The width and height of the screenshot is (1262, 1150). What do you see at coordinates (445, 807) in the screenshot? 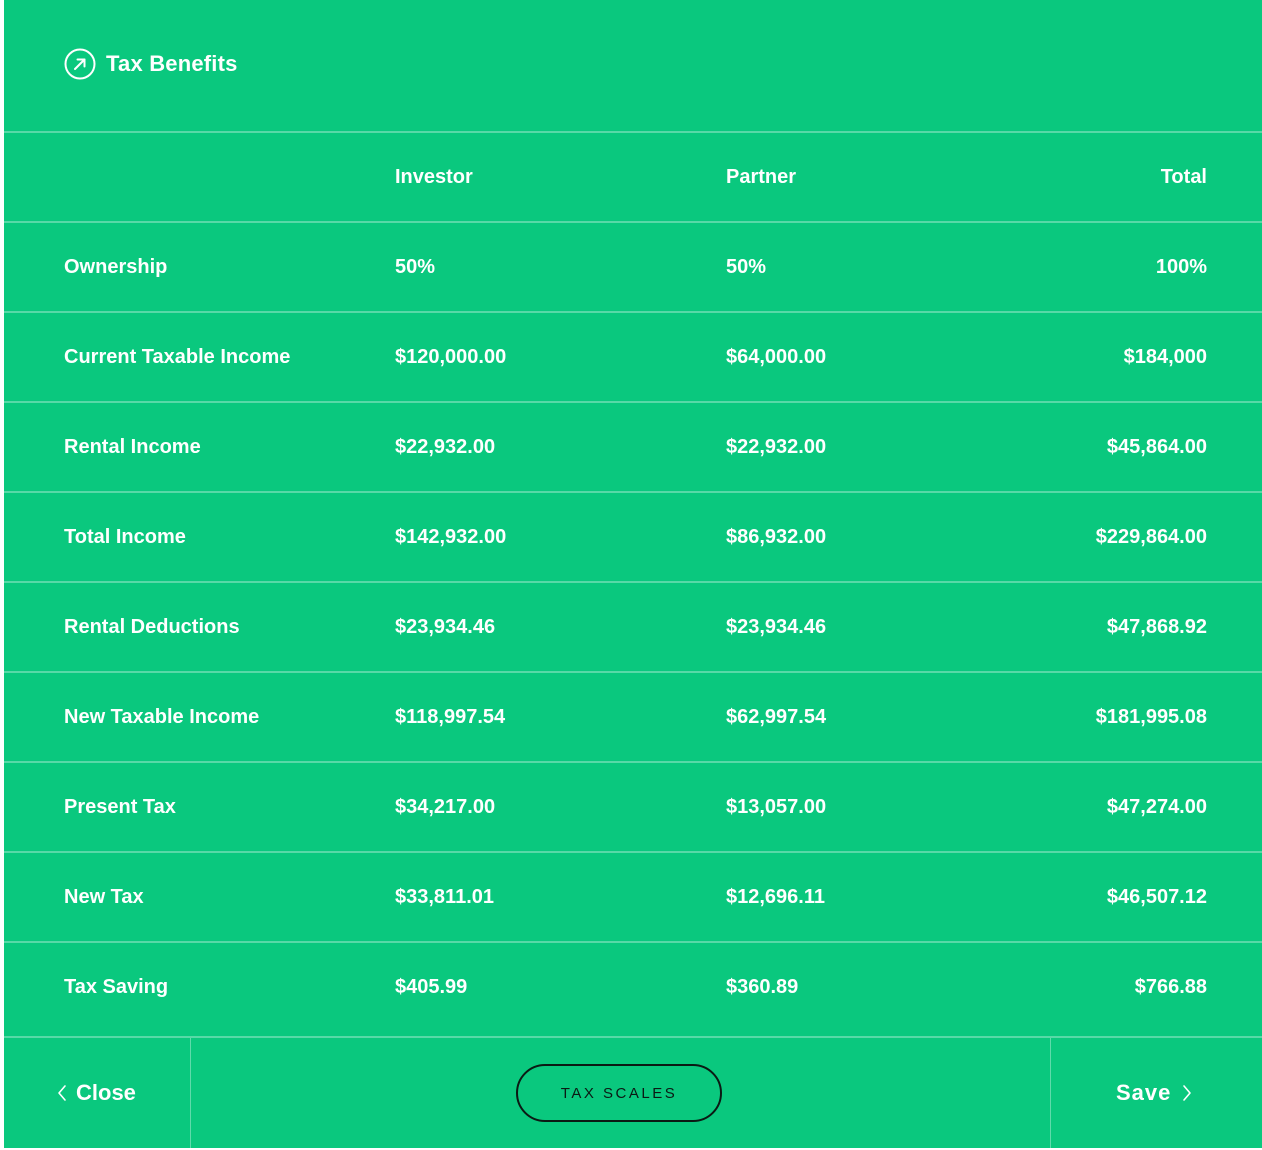
I see `investor-value: $34,217.00` at bounding box center [445, 807].